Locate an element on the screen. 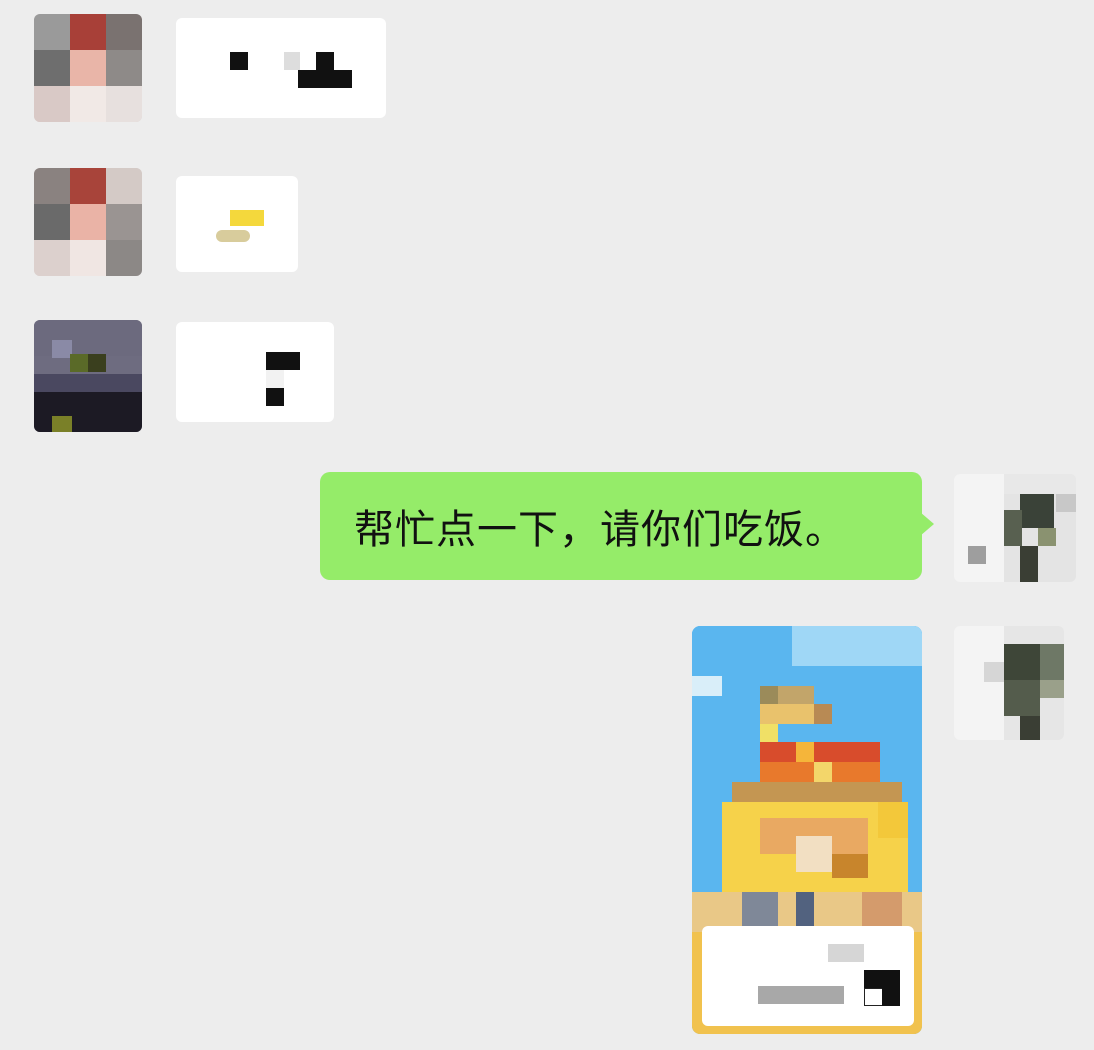 This screenshot has width=1094, height=1050. message-text: 帮忙点一下，请你们吃饭。 is located at coordinates (600, 530).